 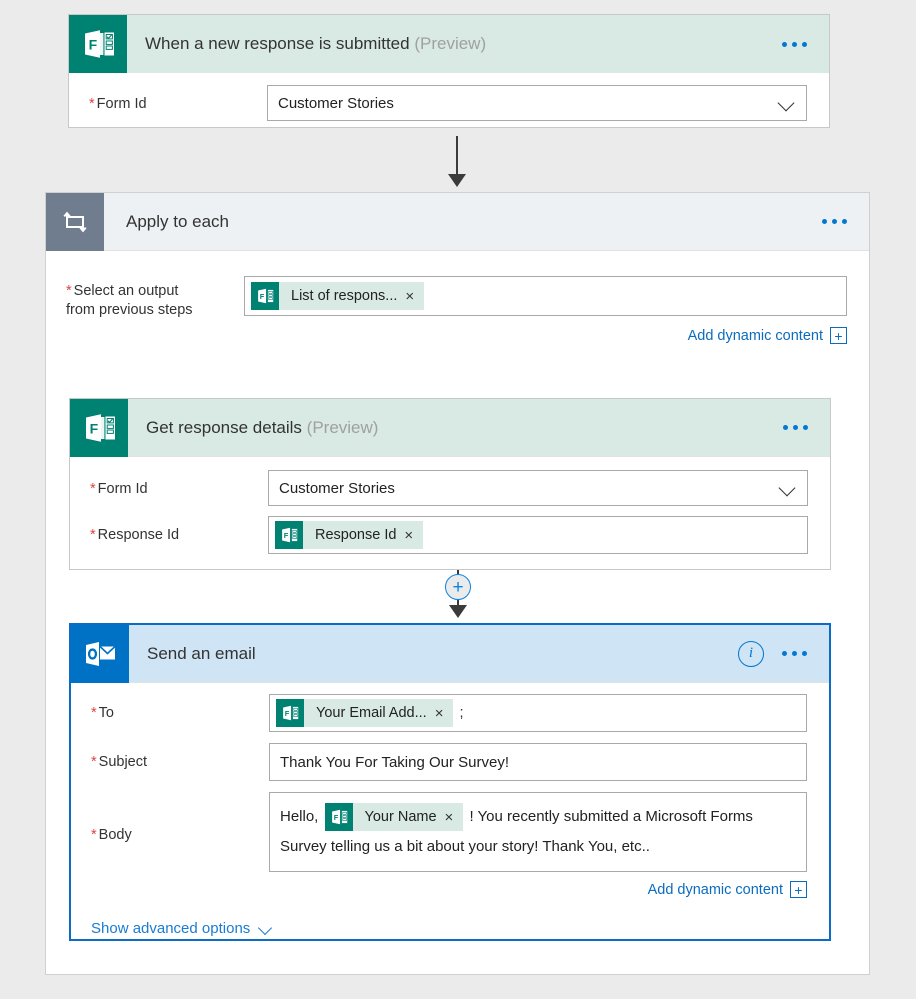 I want to click on field-label-text: Response Id, so click(x=138, y=535).